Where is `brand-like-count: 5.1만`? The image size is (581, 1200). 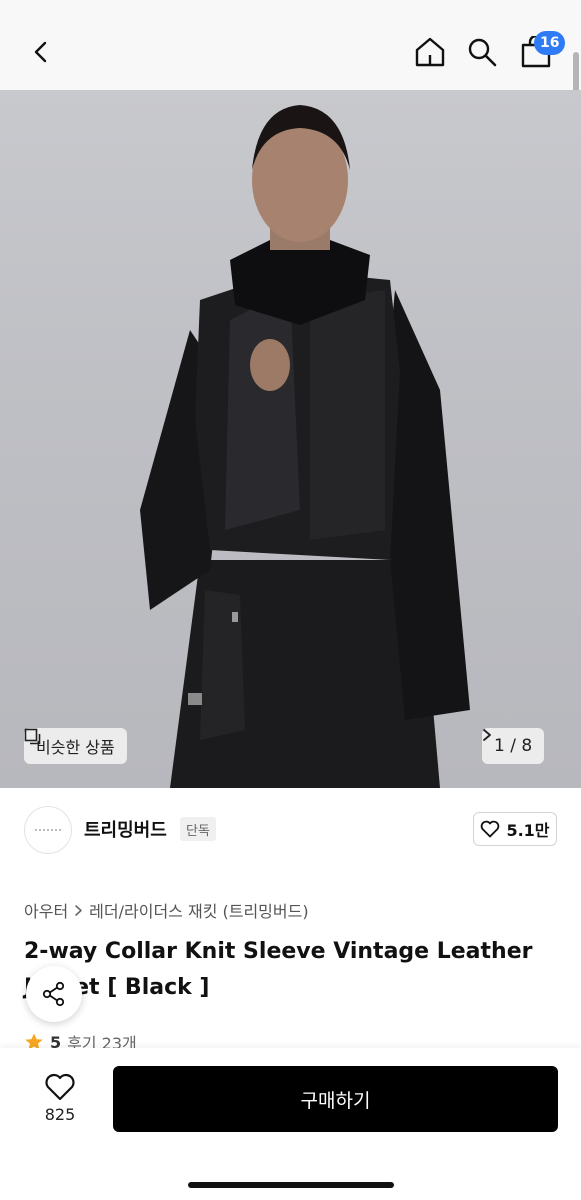
brand-like-count: 5.1만 is located at coordinates (528, 830).